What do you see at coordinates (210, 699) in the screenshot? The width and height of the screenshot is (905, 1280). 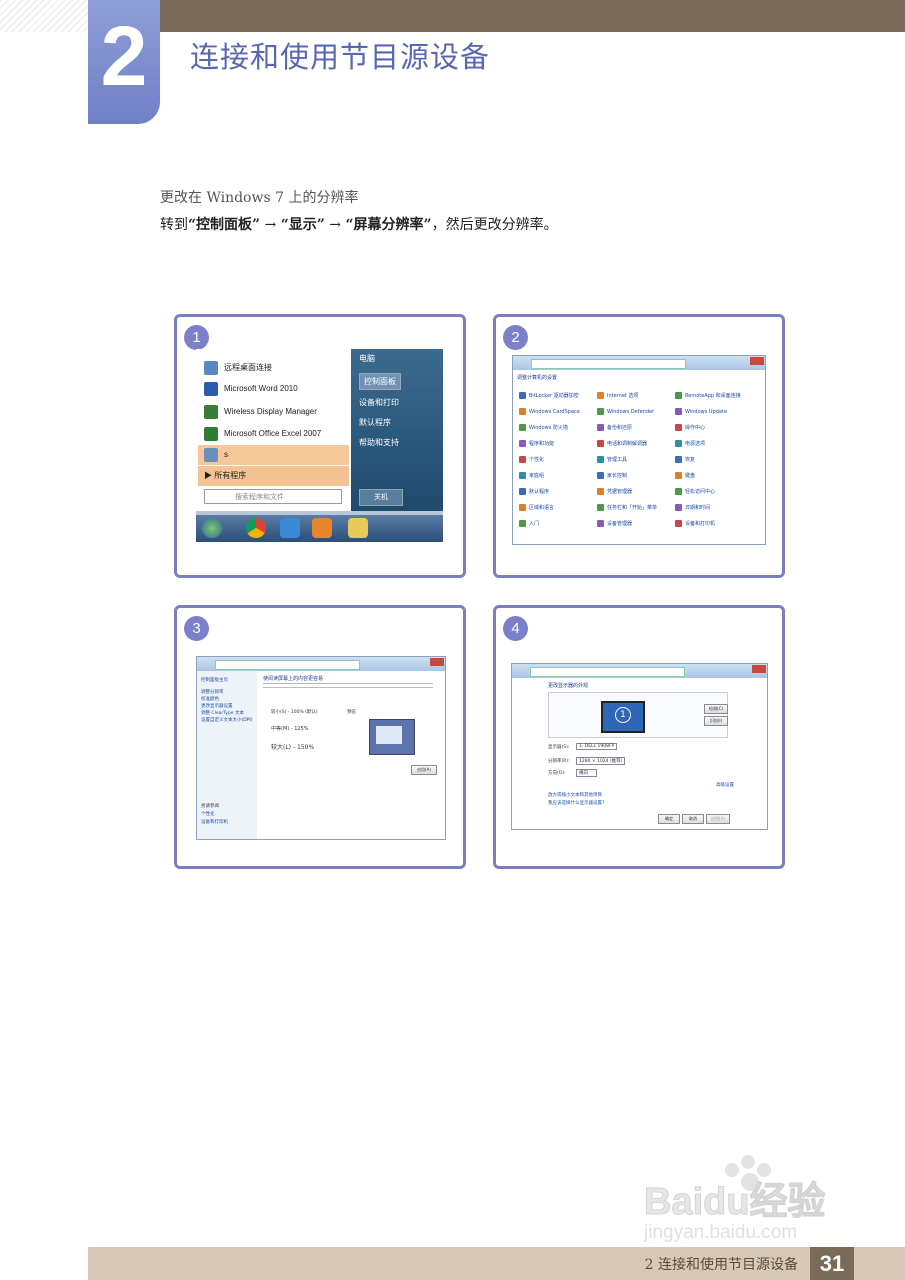 I see `sidebar-link: 校准颜色` at bounding box center [210, 699].